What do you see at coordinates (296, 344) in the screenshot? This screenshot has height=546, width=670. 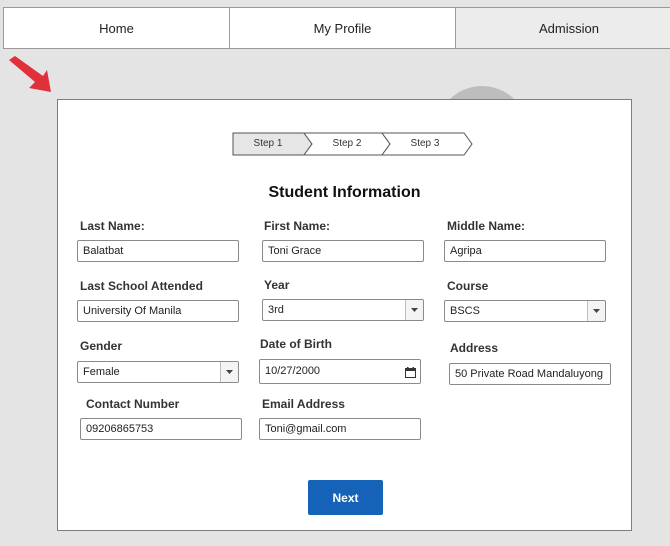 I see `dob-label: Date of Birth` at bounding box center [296, 344].